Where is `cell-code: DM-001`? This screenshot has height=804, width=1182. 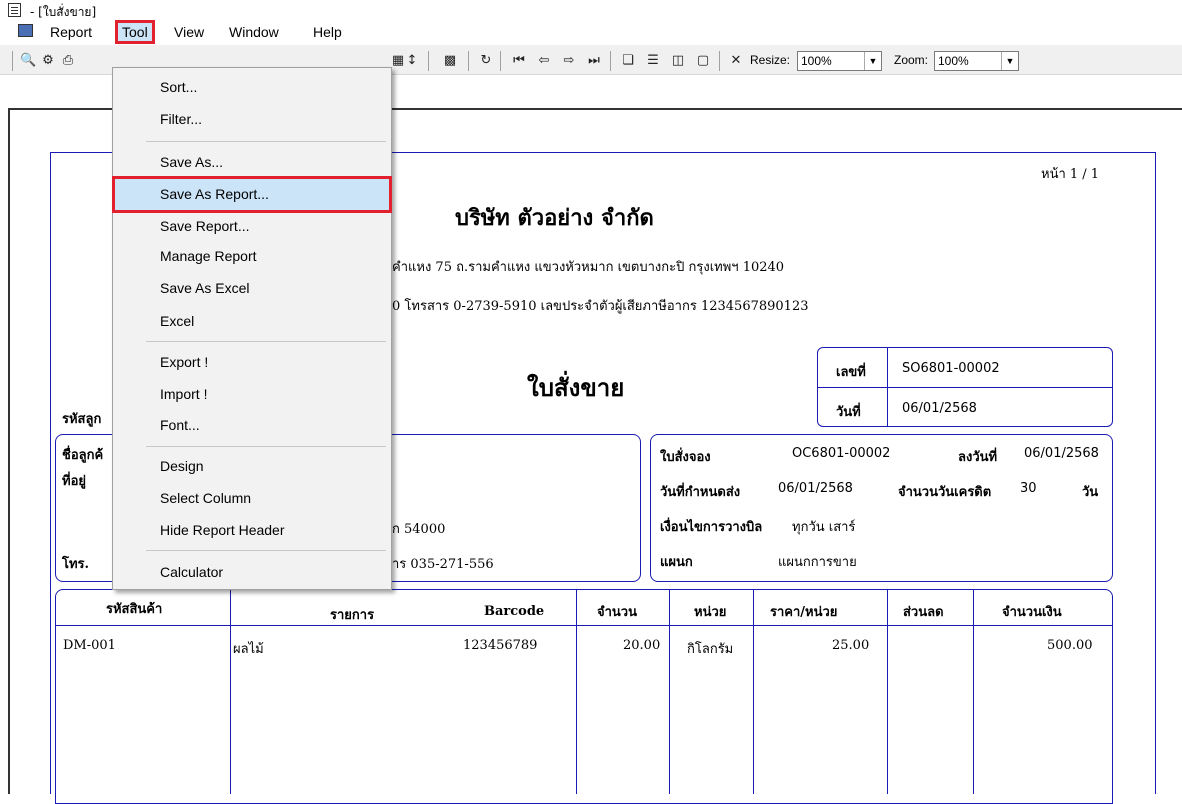 cell-code: DM-001 is located at coordinates (89, 645).